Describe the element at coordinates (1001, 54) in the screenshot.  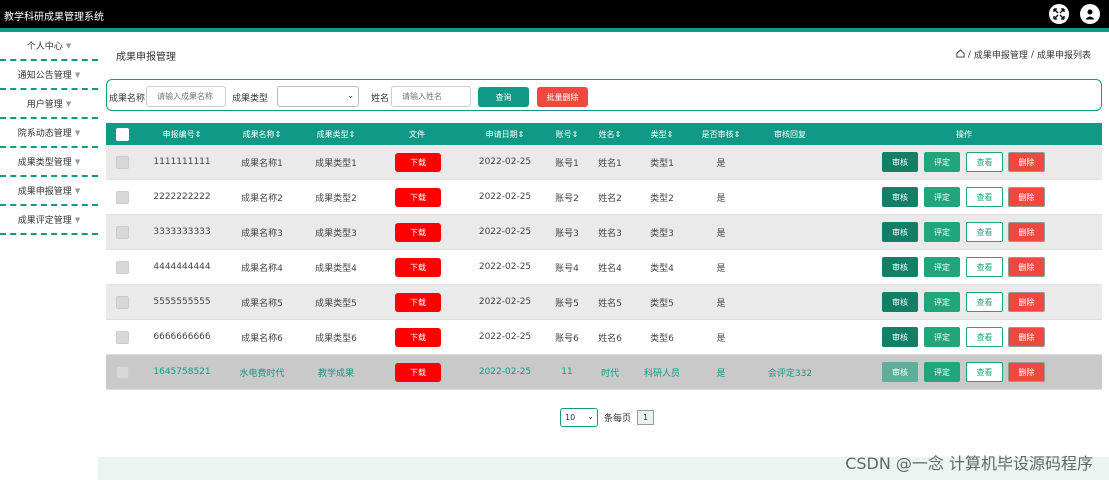
I see `breadcrumb-item: 成果申报管理` at that location.